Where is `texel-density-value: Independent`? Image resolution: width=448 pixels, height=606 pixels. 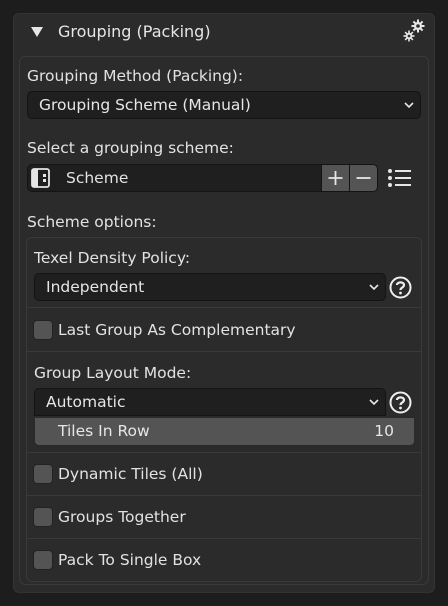 texel-density-value: Independent is located at coordinates (95, 287).